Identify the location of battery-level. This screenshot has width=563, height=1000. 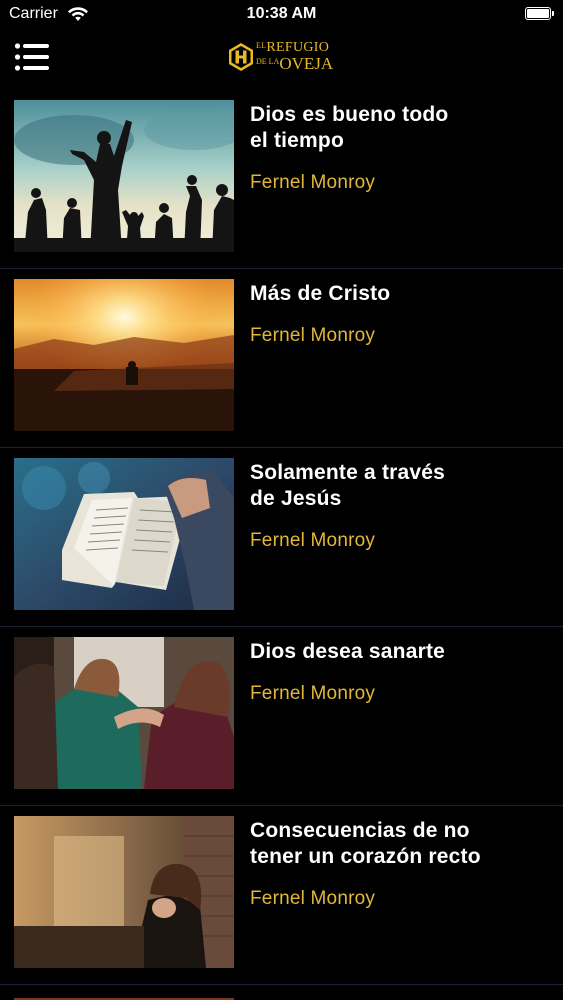
(538, 13).